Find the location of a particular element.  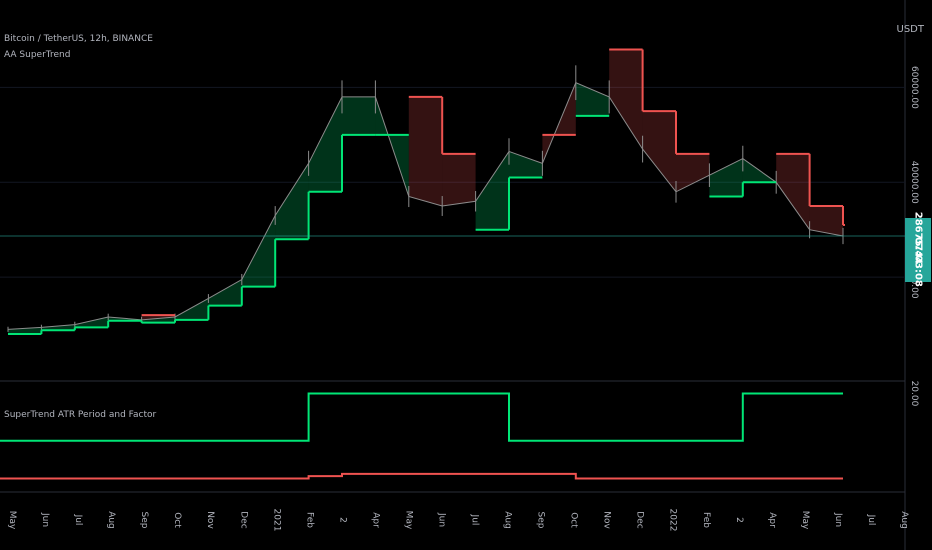

time-axis-label: 2021 is located at coordinates (276, 520).